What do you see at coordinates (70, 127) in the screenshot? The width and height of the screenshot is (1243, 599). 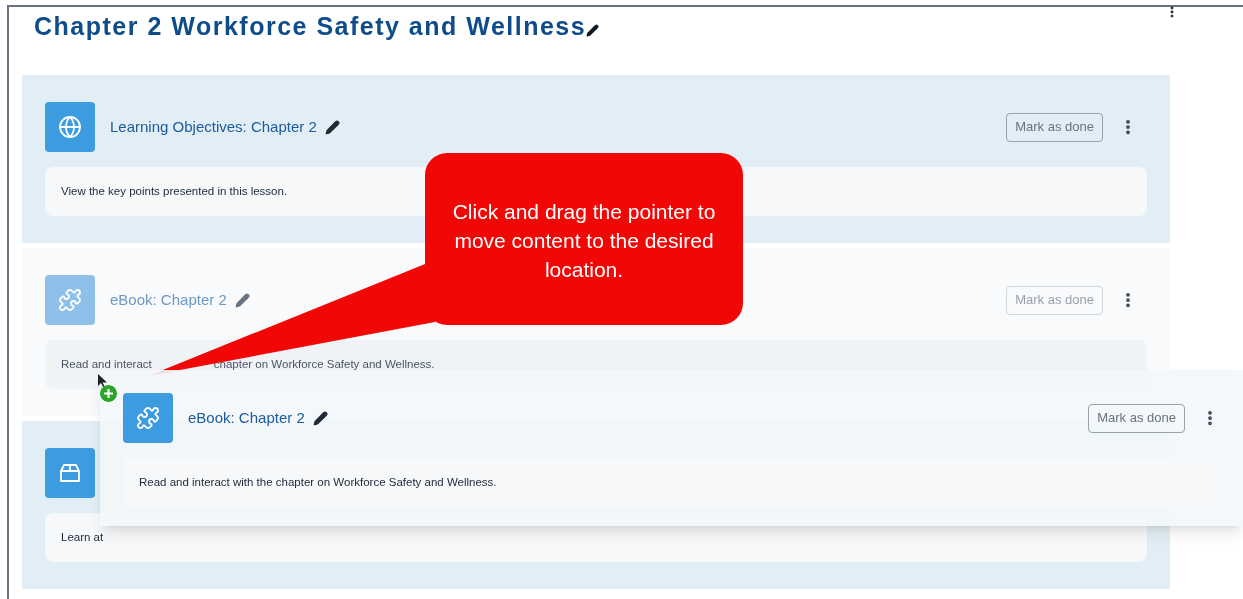 I see `globe-icon` at bounding box center [70, 127].